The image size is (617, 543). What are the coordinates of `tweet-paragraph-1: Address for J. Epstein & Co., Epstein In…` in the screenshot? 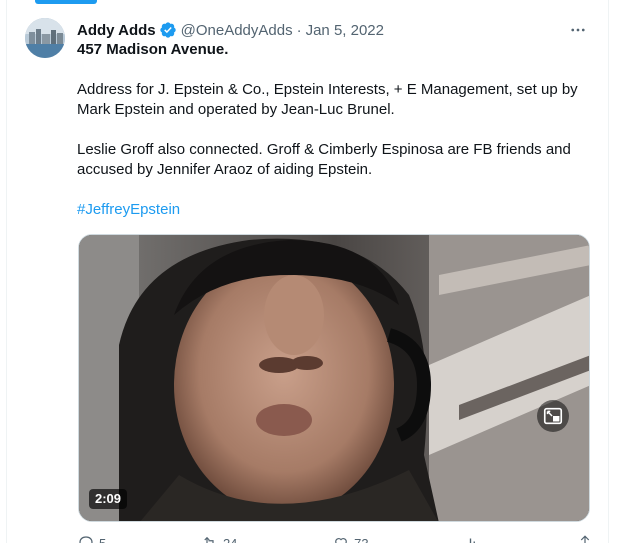 It's located at (327, 99).